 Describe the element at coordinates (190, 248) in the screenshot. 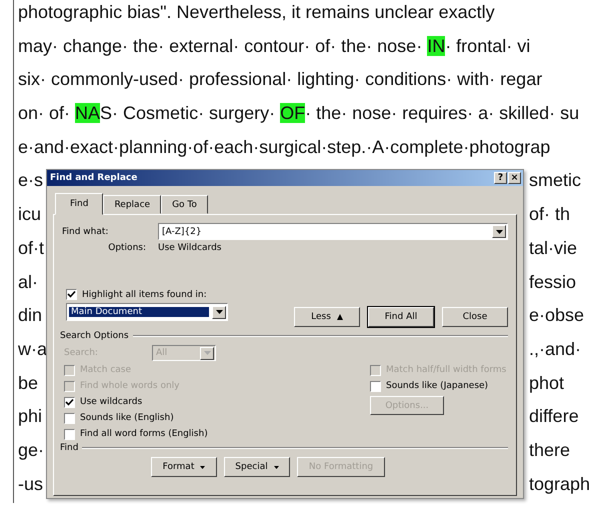

I see `options-value: Use Wildcards` at that location.